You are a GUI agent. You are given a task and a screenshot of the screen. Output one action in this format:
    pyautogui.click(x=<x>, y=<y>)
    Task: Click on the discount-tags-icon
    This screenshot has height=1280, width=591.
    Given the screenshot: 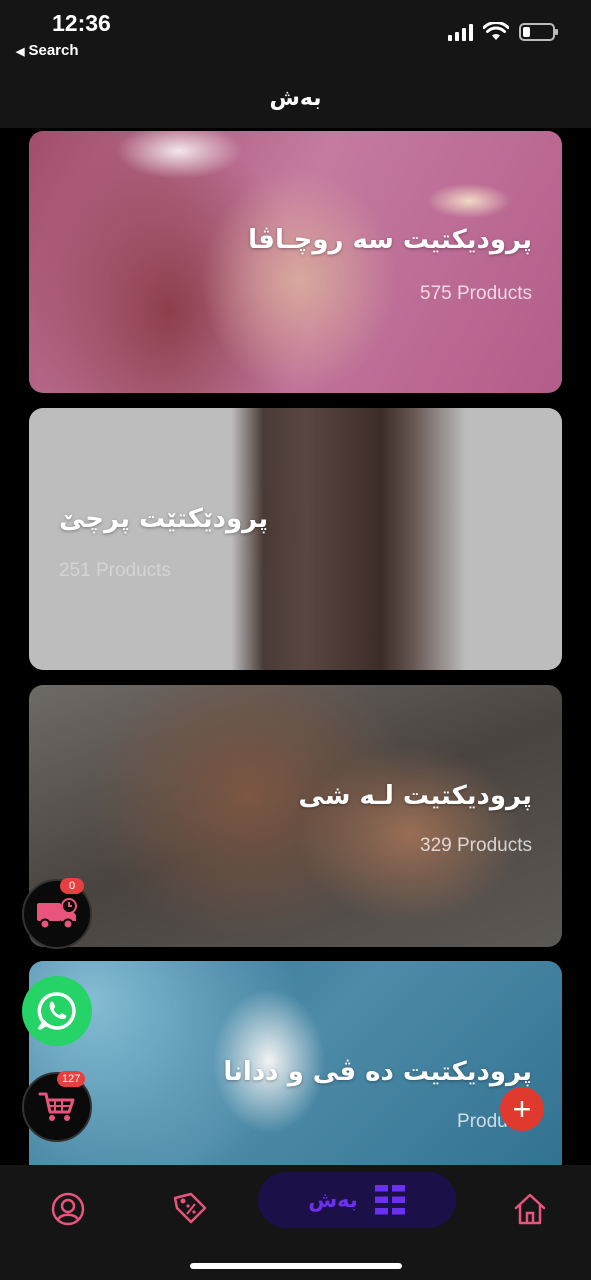 What is the action you would take?
    pyautogui.click(x=190, y=1208)
    